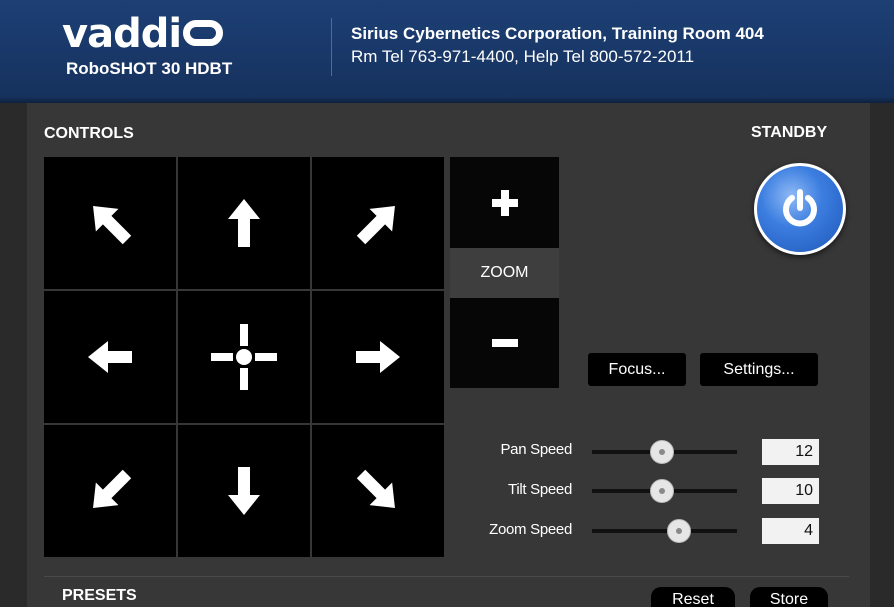 The height and width of the screenshot is (607, 894). I want to click on arrow-up-icon, so click(244, 223).